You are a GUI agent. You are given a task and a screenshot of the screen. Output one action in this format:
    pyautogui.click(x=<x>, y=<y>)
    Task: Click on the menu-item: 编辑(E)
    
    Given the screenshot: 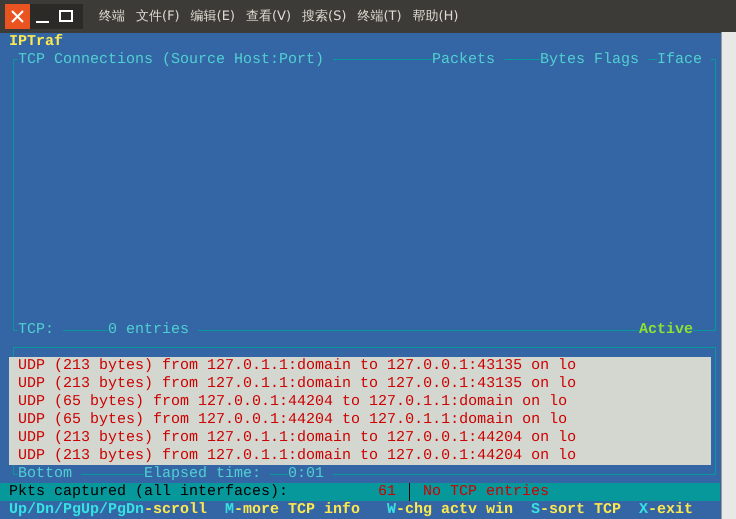 What is the action you would take?
    pyautogui.click(x=212, y=16)
    